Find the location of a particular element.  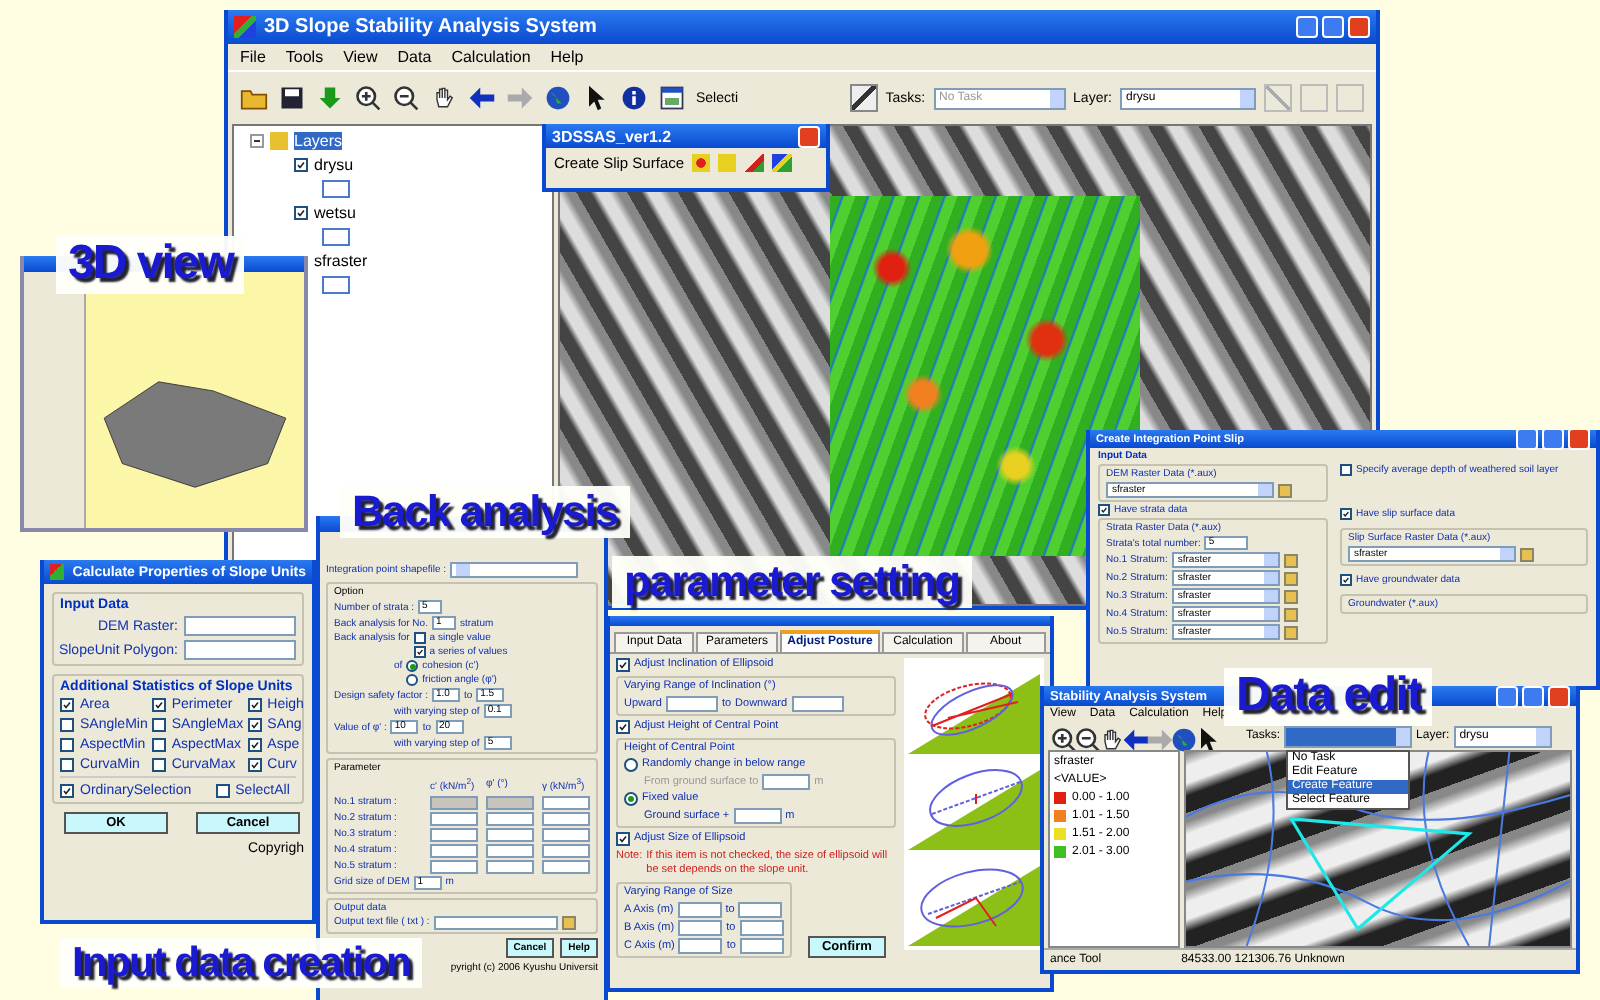

menu-item: Calculation is located at coordinates (491, 57).